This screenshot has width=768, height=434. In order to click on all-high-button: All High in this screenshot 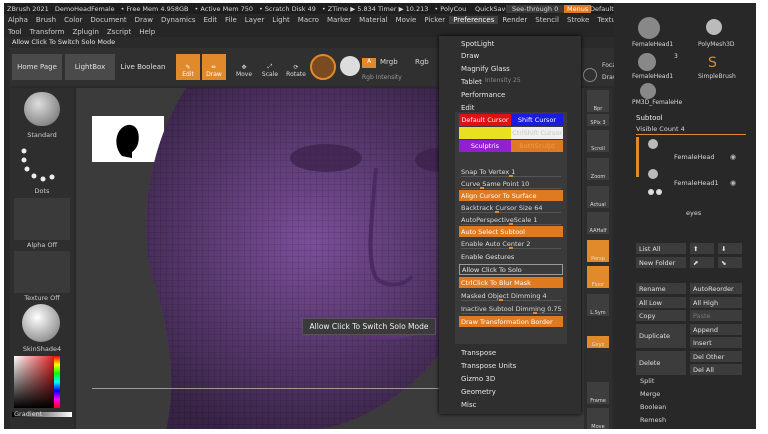, I will do `click(716, 302)`.